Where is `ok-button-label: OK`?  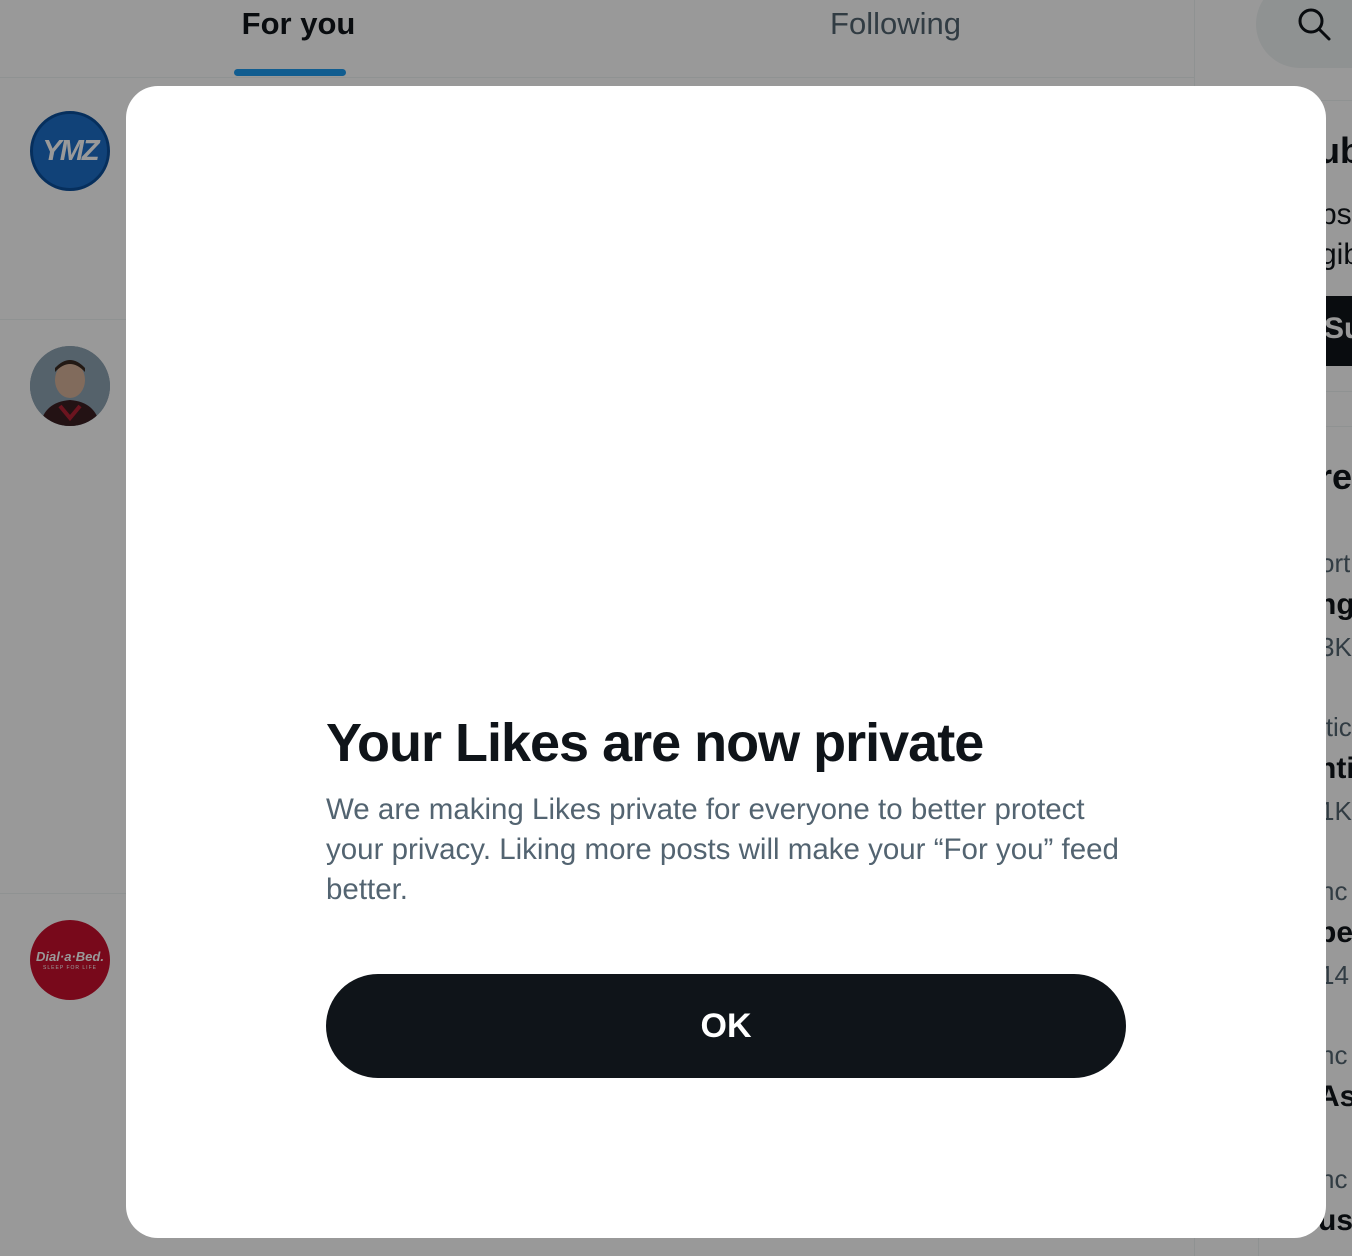
ok-button-label: OK is located at coordinates (726, 1025).